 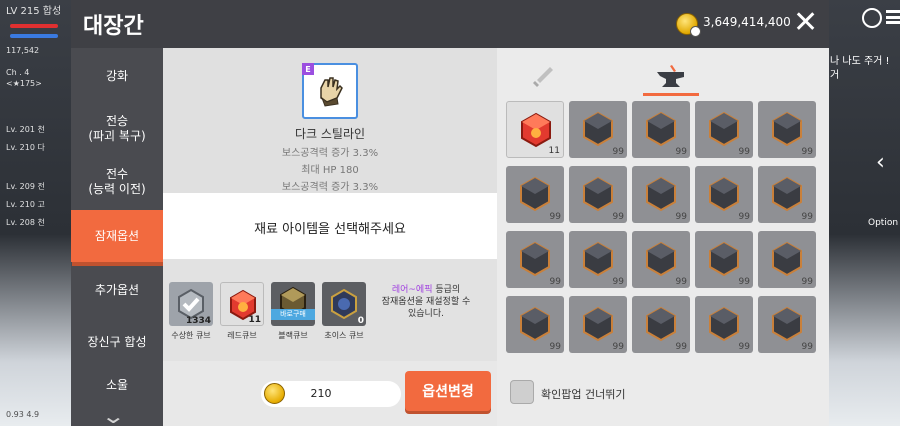 I want to click on hud-party-4: Lv. 210 고, so click(x=25, y=204).